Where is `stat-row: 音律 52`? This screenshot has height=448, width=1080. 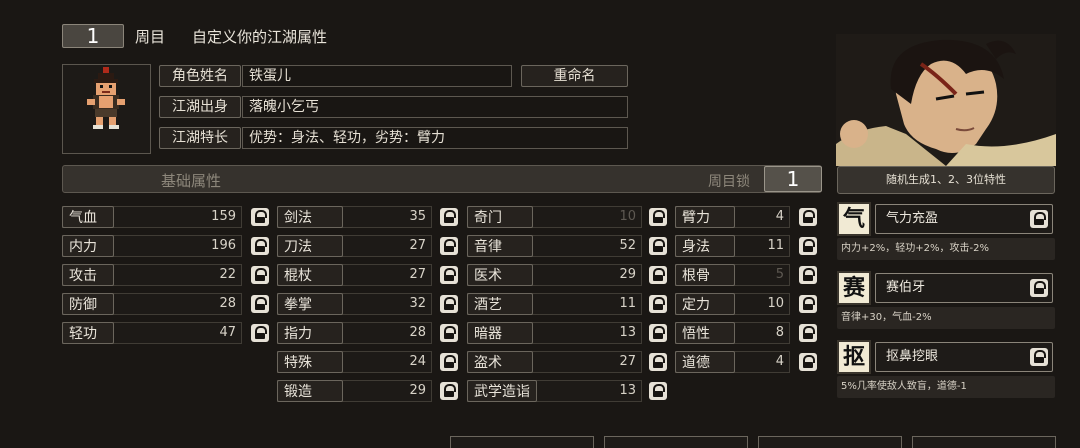 stat-row: 音律 52 is located at coordinates (568, 246).